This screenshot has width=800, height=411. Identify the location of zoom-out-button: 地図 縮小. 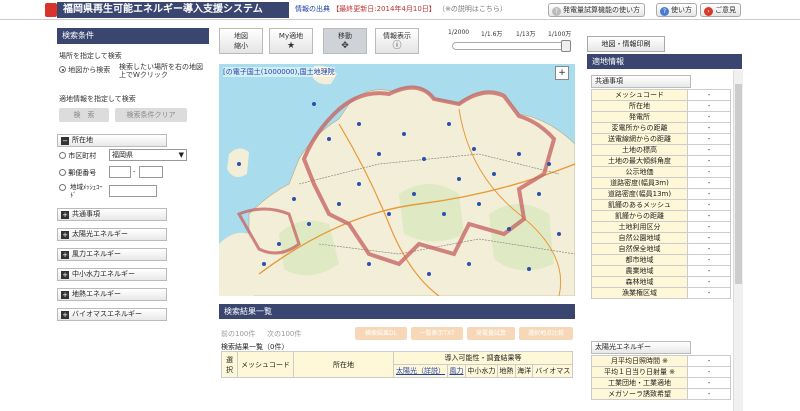
(241, 41).